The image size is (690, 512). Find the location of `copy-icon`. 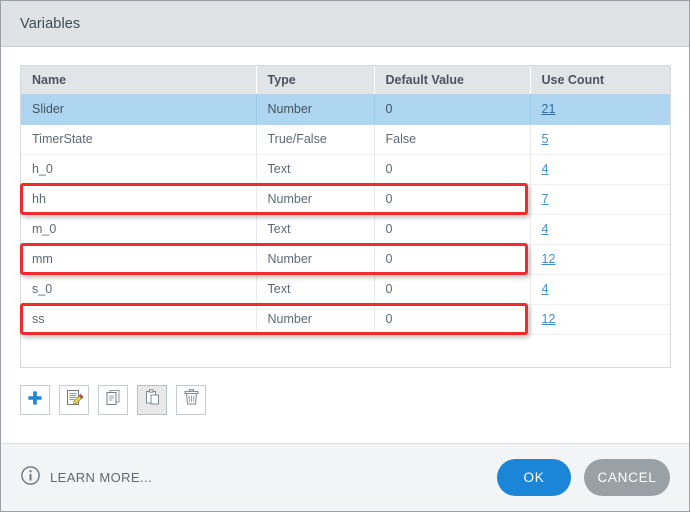

copy-icon is located at coordinates (113, 400).